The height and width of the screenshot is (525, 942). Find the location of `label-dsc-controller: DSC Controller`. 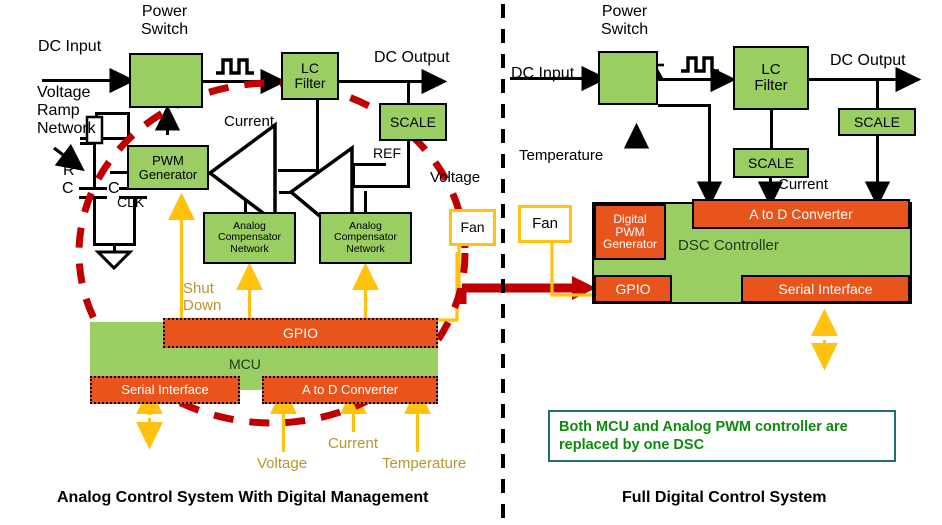

label-dsc-controller: DSC Controller is located at coordinates (728, 245).